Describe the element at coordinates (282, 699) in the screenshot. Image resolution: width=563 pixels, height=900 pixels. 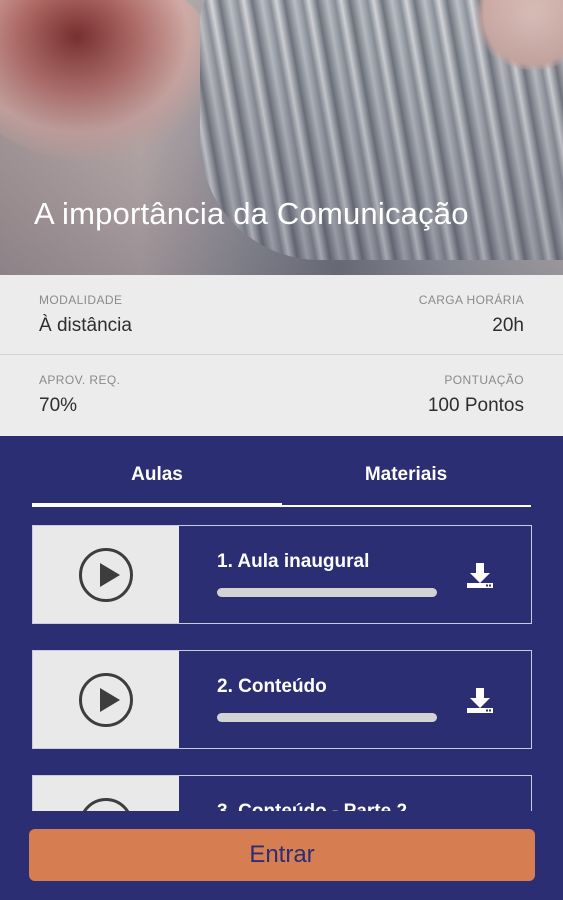
I see `lesson-item: 2. Conteúdo` at that location.